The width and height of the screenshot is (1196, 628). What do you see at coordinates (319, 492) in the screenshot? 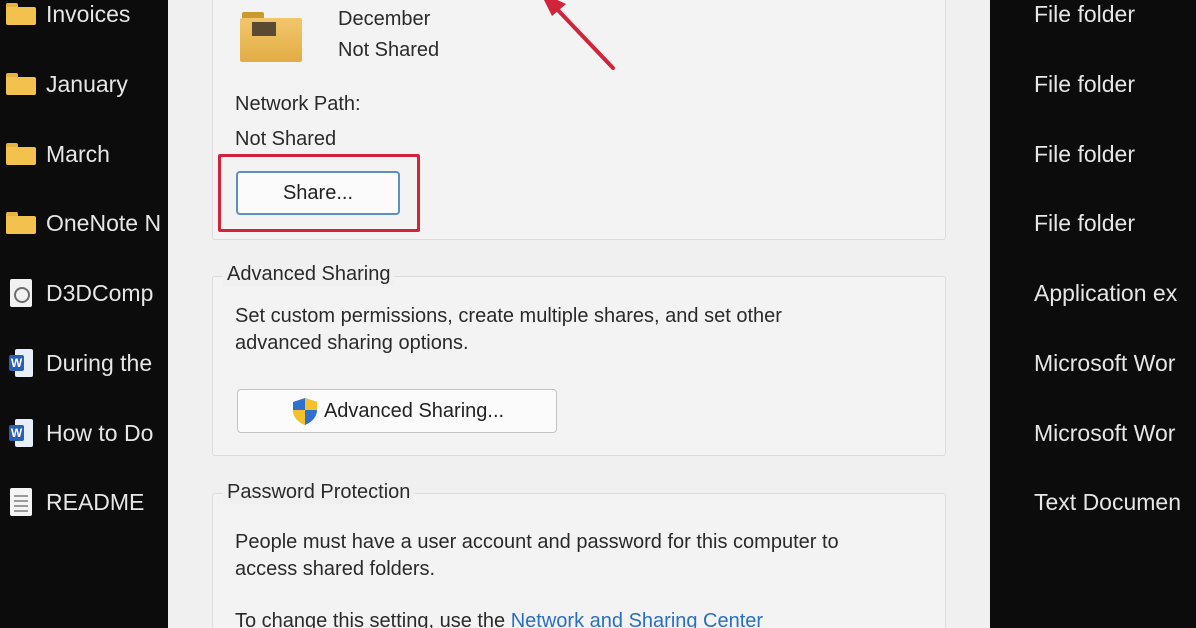
I see `password-protection-title: Password Protection` at bounding box center [319, 492].